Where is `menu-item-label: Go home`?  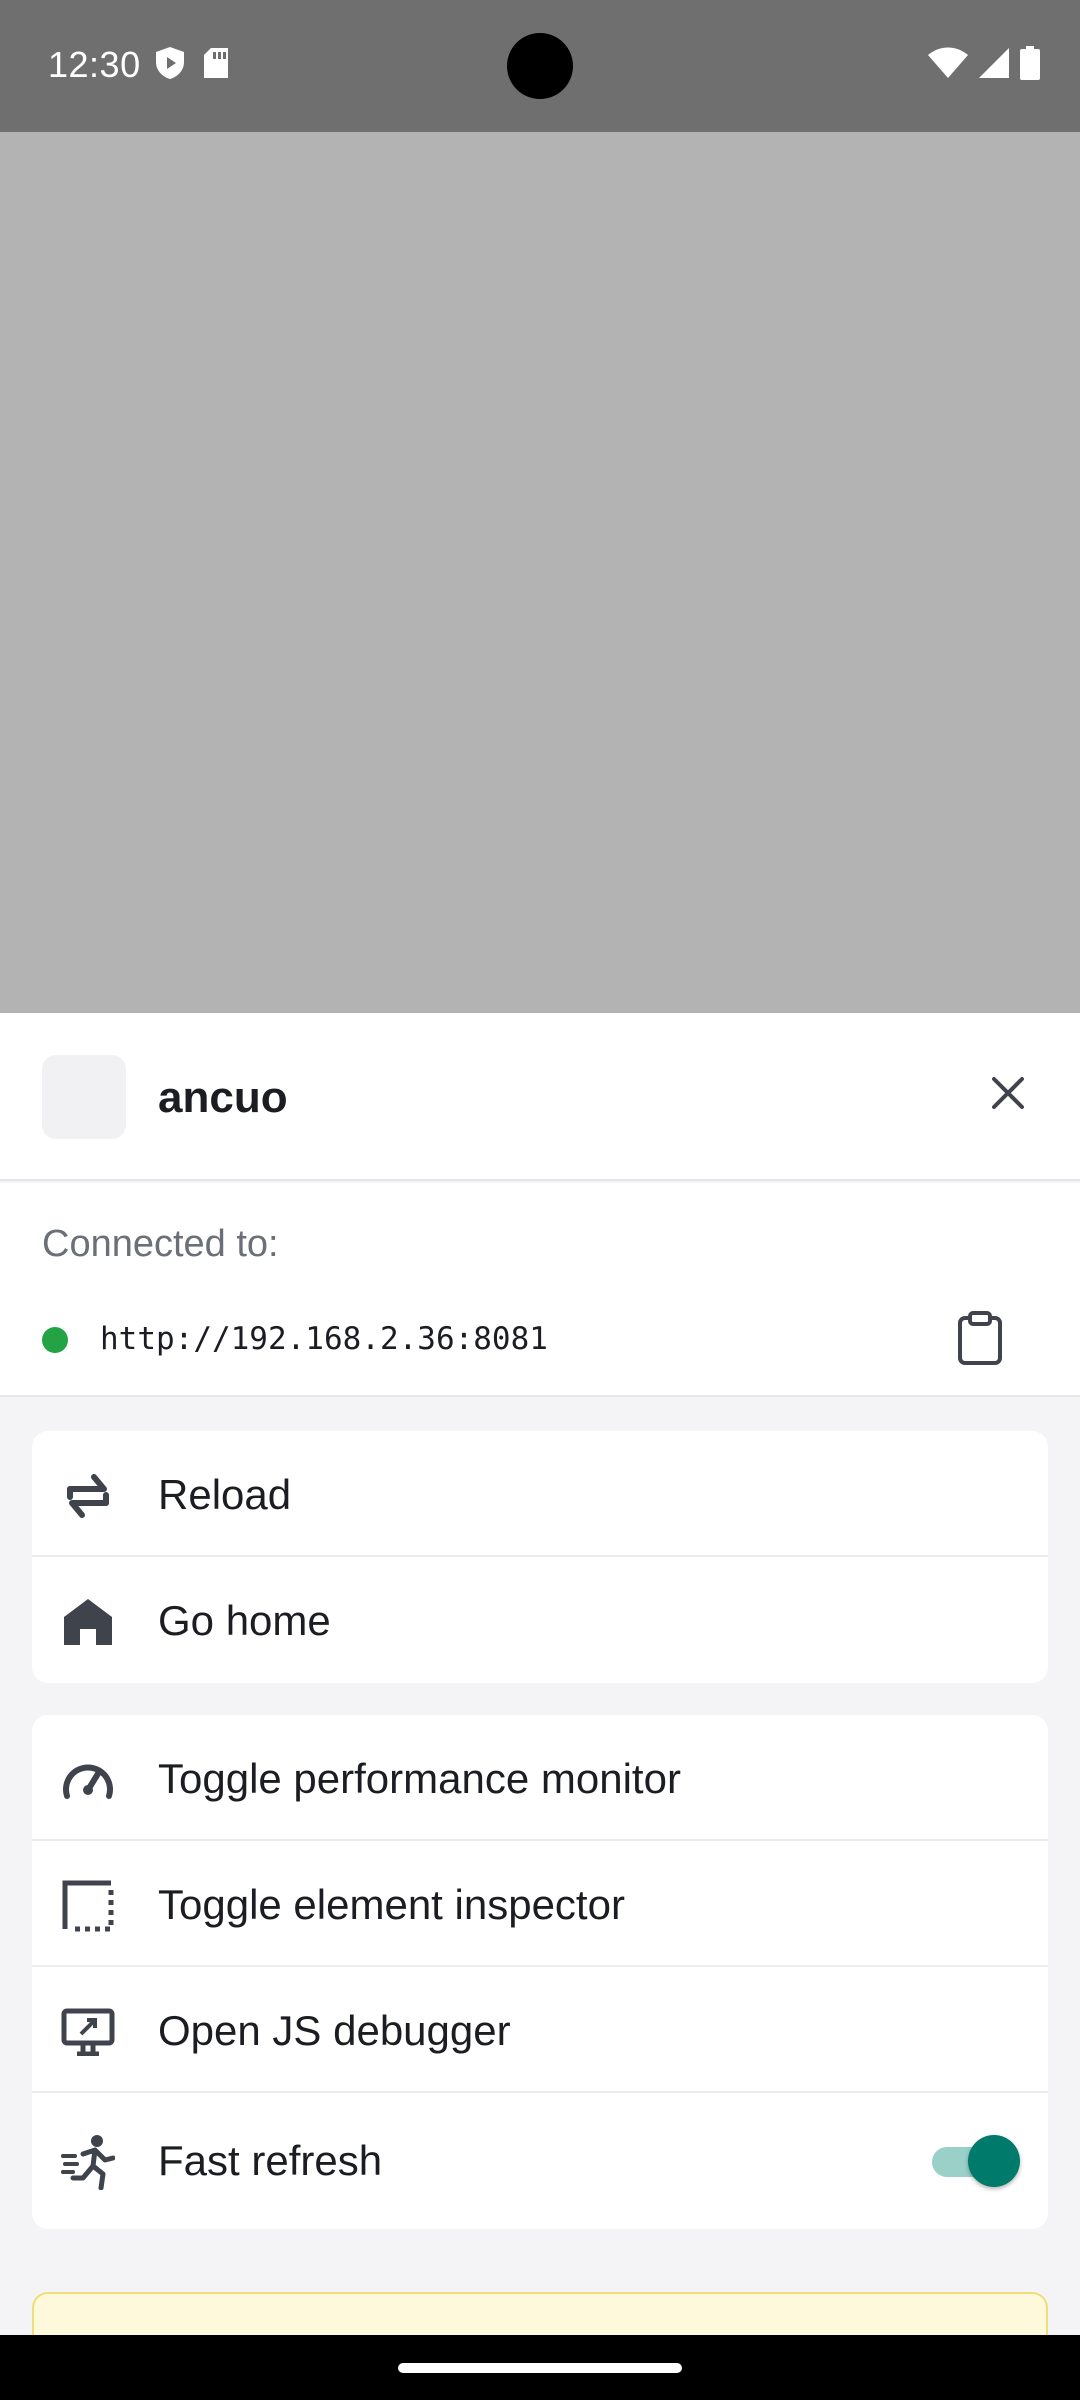 menu-item-label: Go home is located at coordinates (244, 1620).